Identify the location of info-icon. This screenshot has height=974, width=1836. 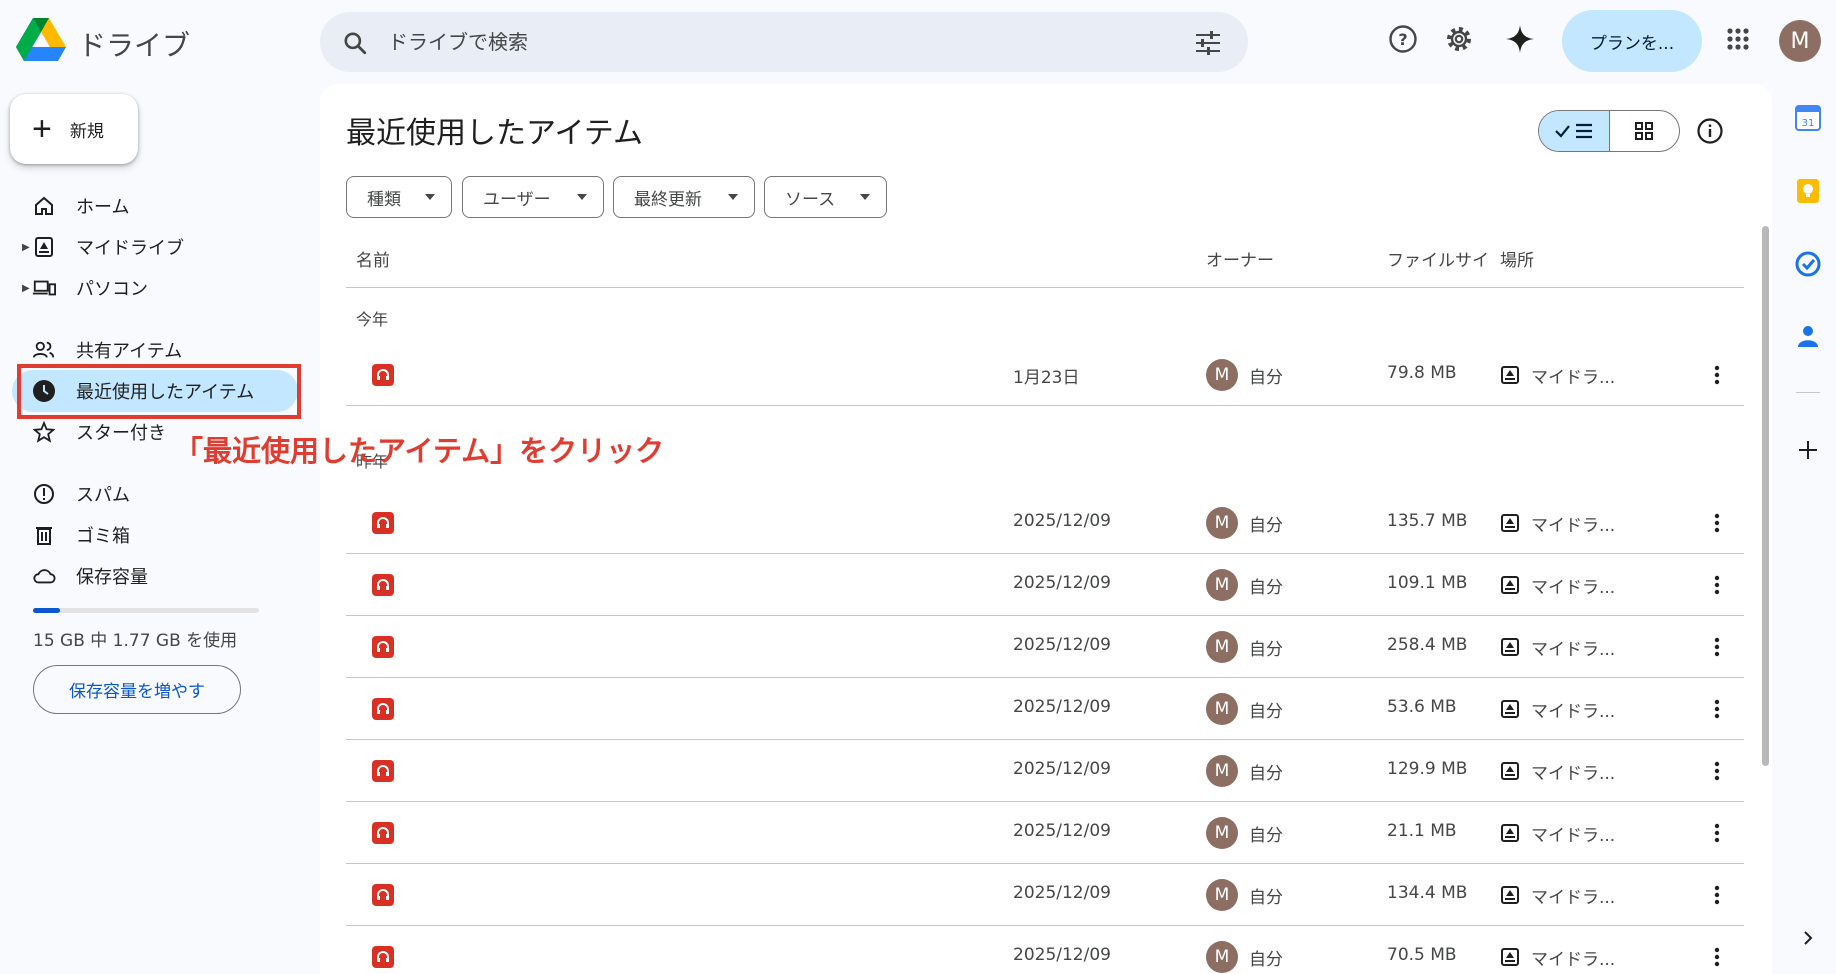
(1710, 131).